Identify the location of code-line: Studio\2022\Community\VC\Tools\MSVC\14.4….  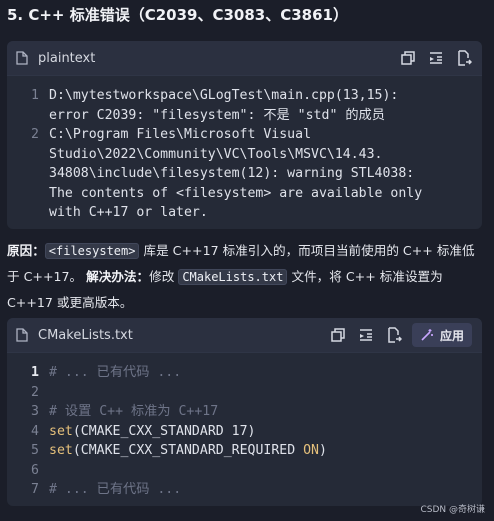
(244, 155).